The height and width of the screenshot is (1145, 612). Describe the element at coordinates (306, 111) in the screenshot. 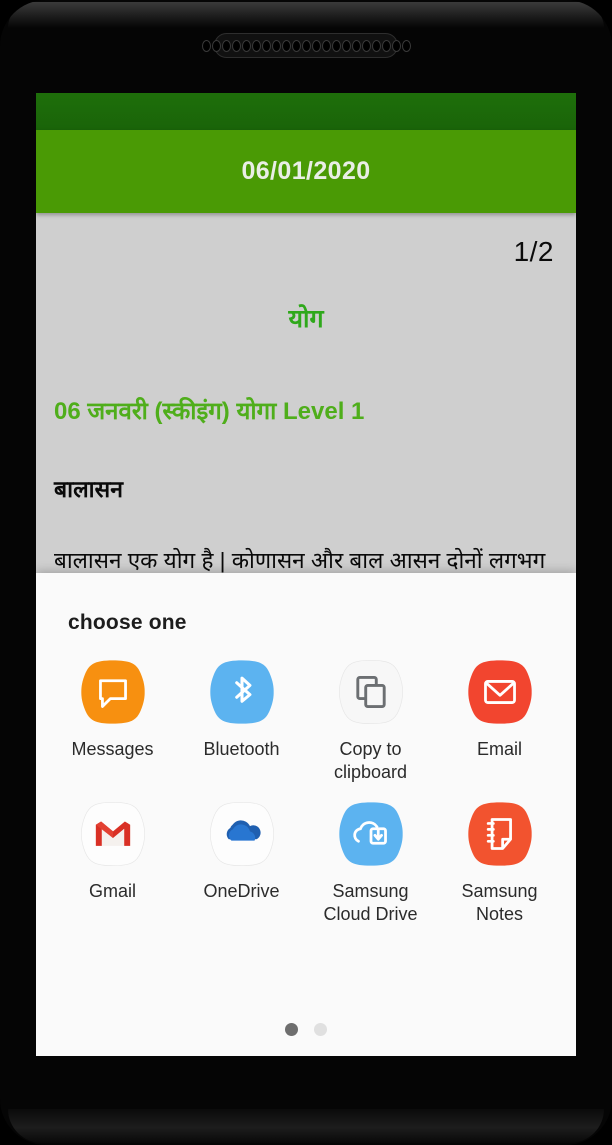

I see `status-bar` at that location.